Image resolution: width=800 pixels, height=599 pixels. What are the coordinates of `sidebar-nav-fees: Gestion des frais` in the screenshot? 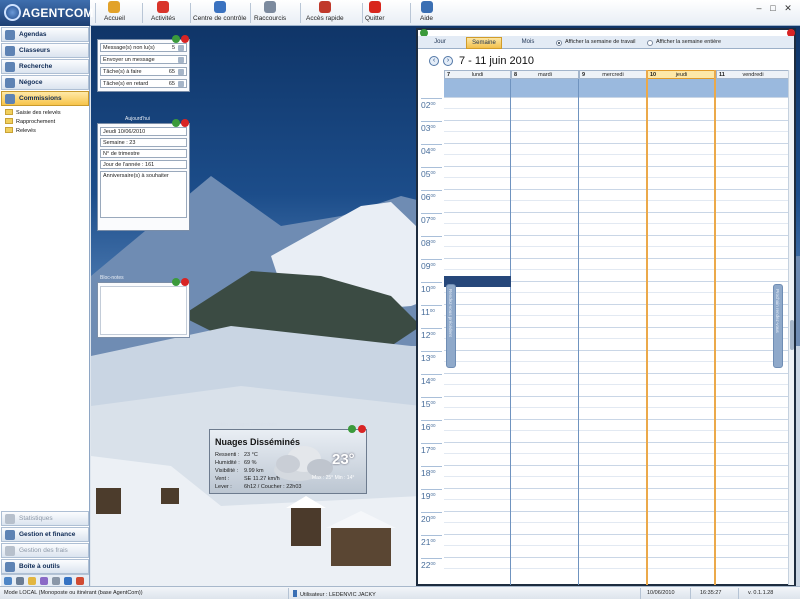 It's located at (45, 550).